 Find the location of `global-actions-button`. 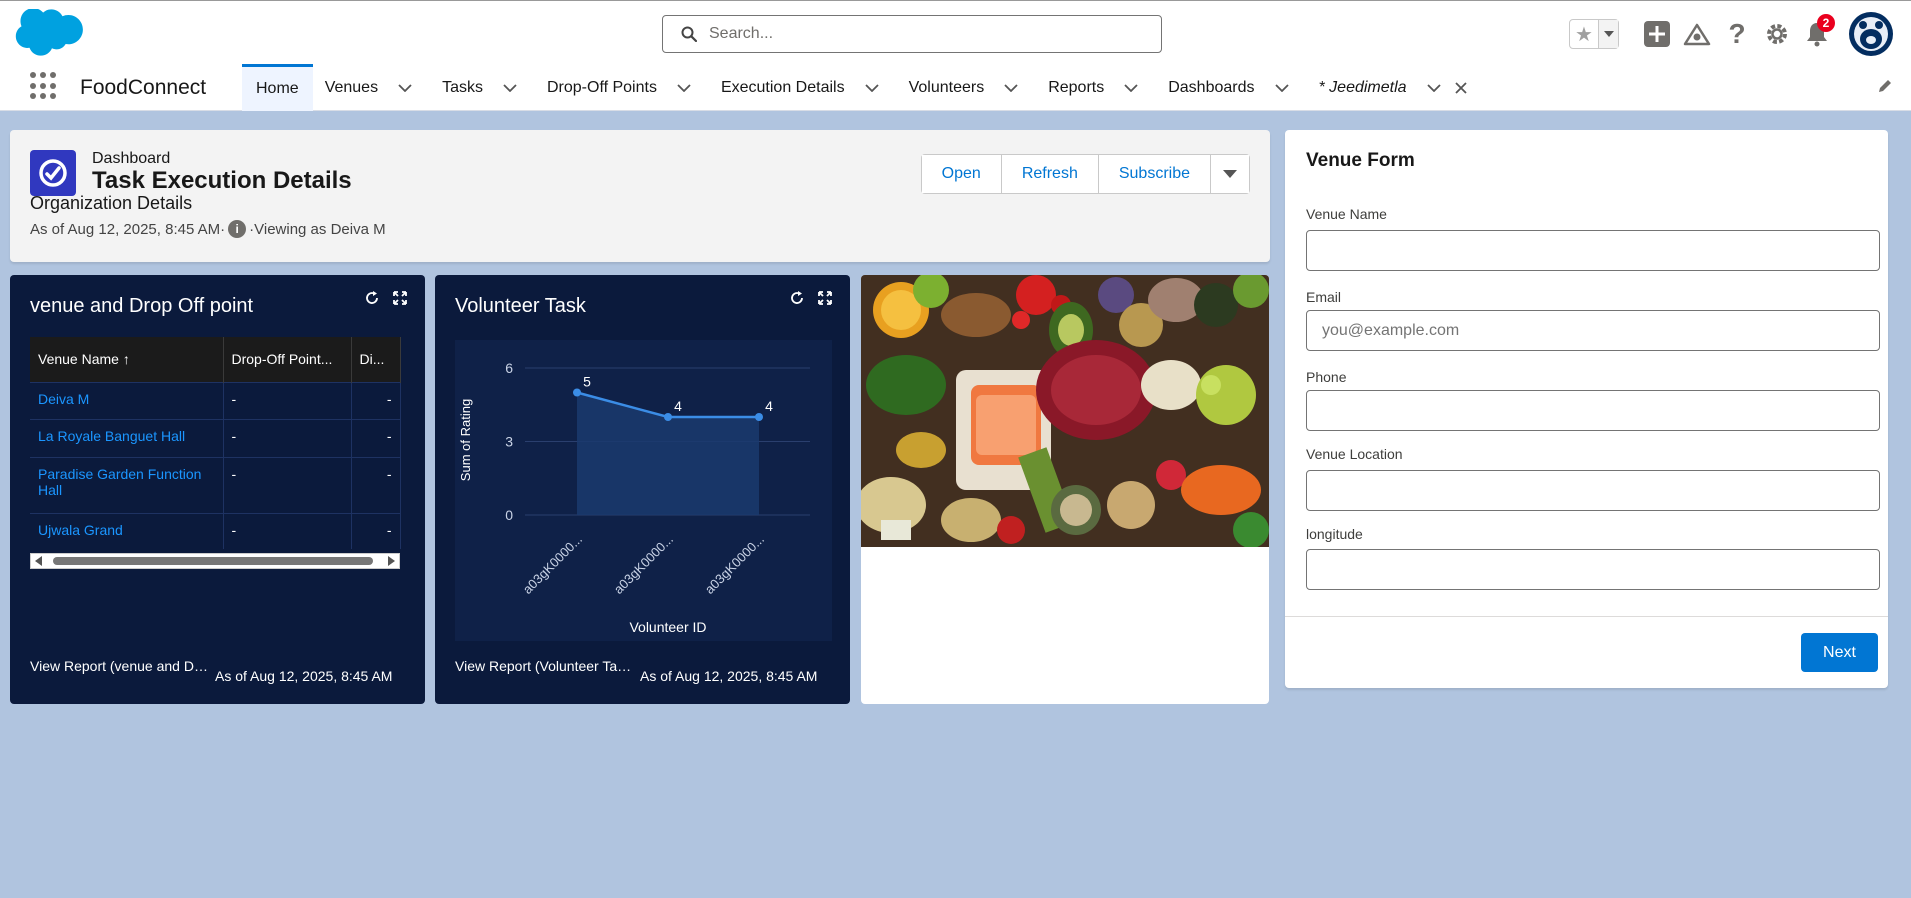

global-actions-button is located at coordinates (1657, 34).